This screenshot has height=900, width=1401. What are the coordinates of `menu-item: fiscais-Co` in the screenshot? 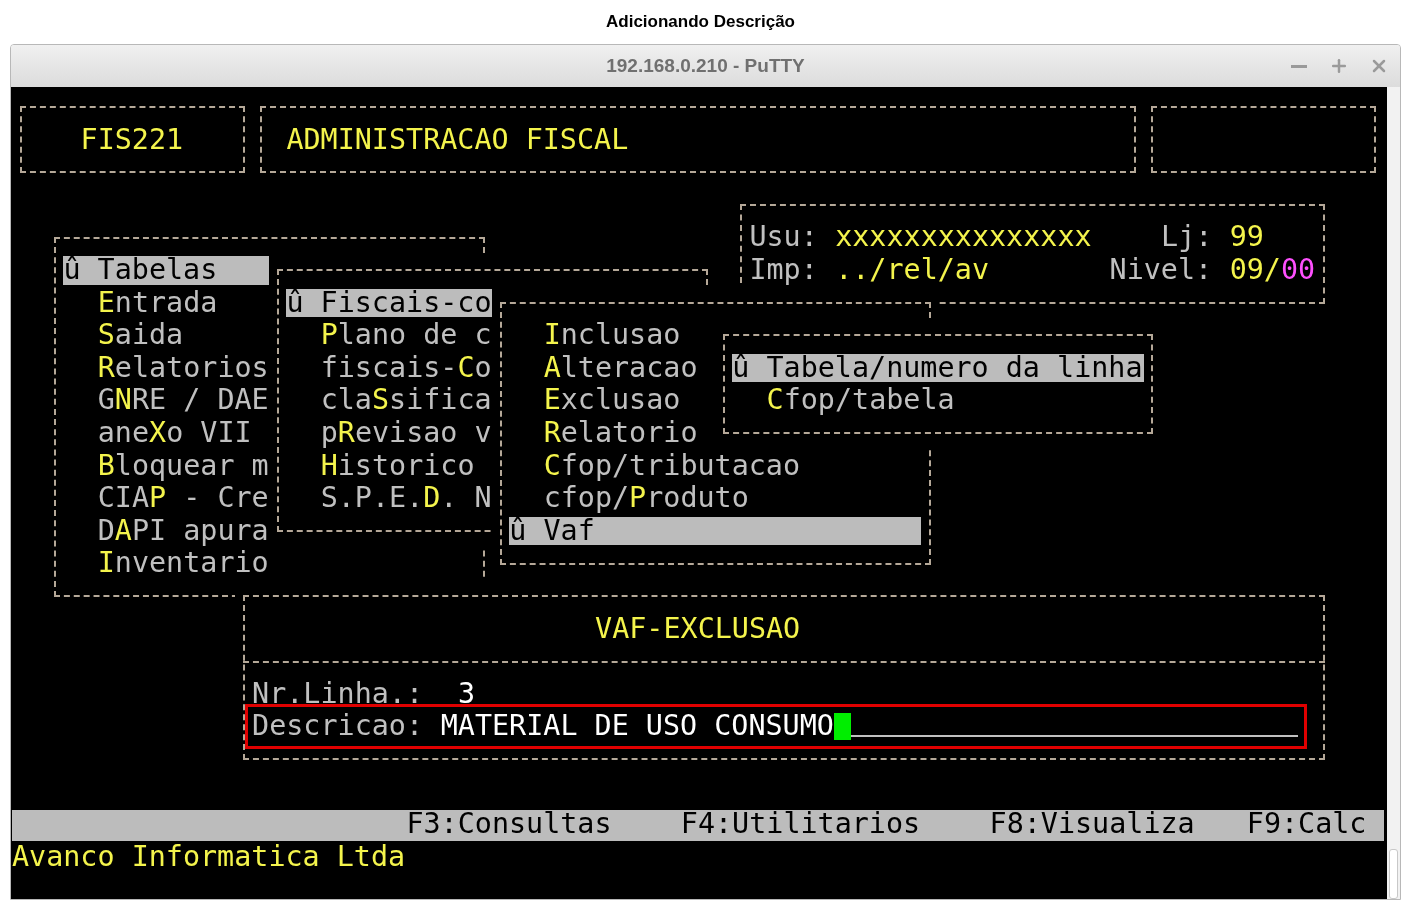 It's located at (406, 368).